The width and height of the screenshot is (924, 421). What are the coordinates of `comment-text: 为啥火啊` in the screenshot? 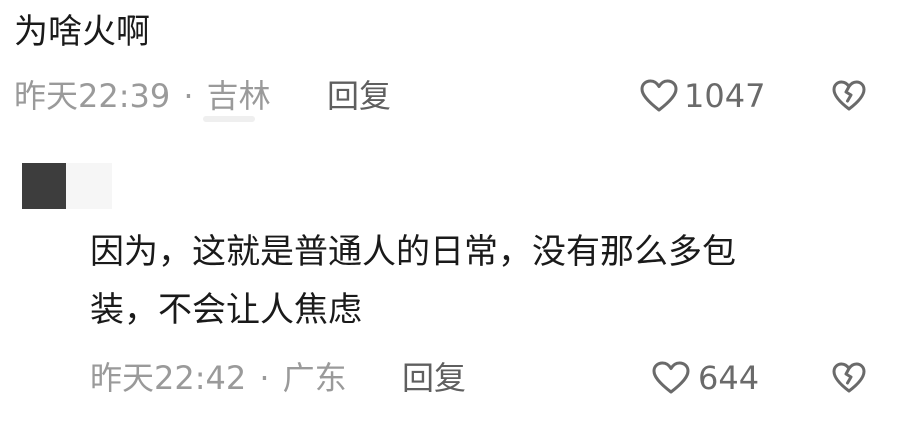 It's located at (82, 32).